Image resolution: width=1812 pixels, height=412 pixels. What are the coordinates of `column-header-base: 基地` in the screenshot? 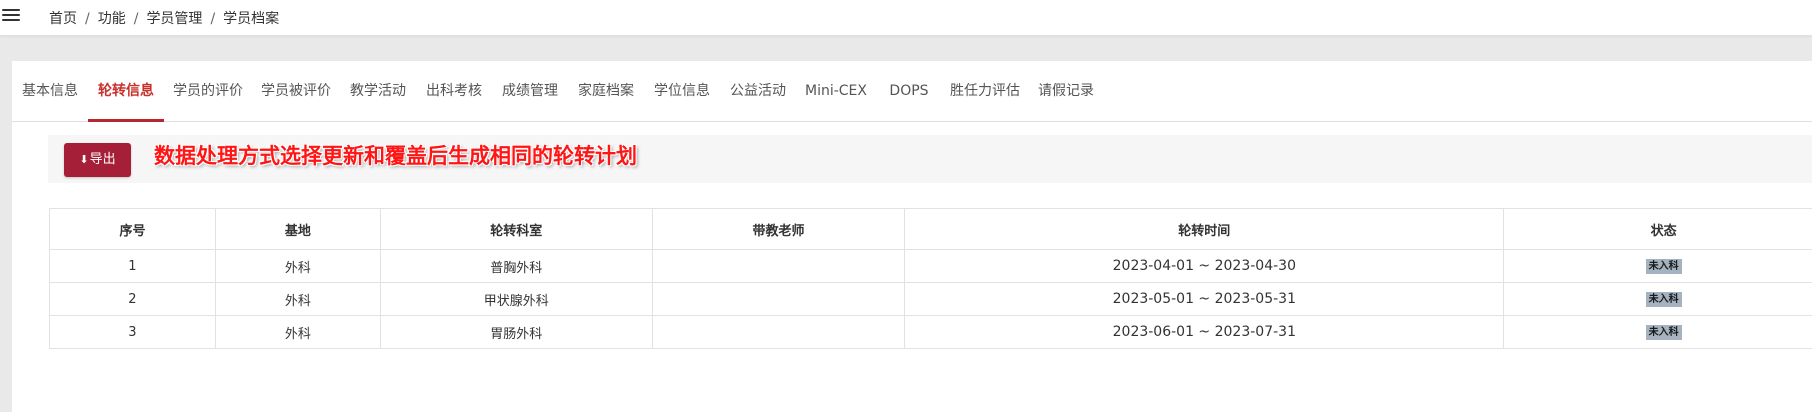 It's located at (297, 229).